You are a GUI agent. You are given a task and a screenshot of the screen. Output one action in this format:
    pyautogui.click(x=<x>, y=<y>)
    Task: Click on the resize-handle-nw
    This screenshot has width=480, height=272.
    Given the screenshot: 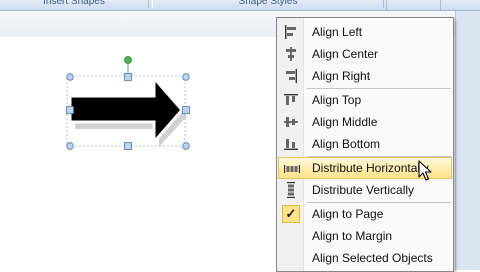 What is the action you would take?
    pyautogui.click(x=70, y=77)
    